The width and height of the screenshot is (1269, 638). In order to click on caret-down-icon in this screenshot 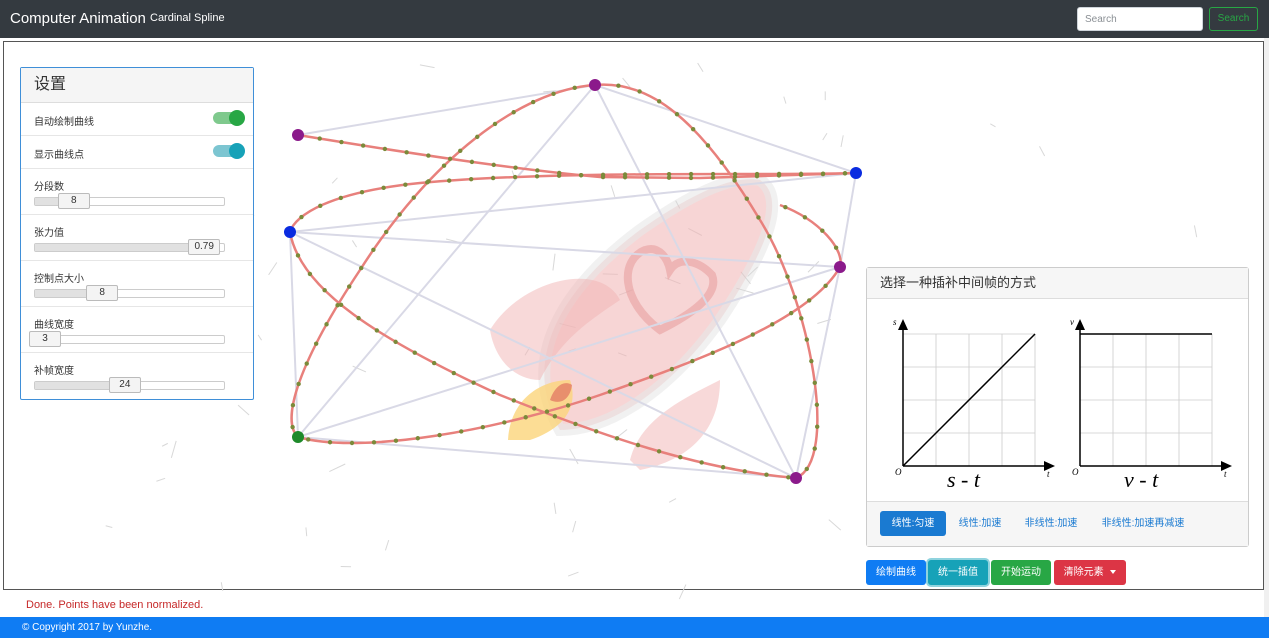, I will do `click(1113, 572)`.